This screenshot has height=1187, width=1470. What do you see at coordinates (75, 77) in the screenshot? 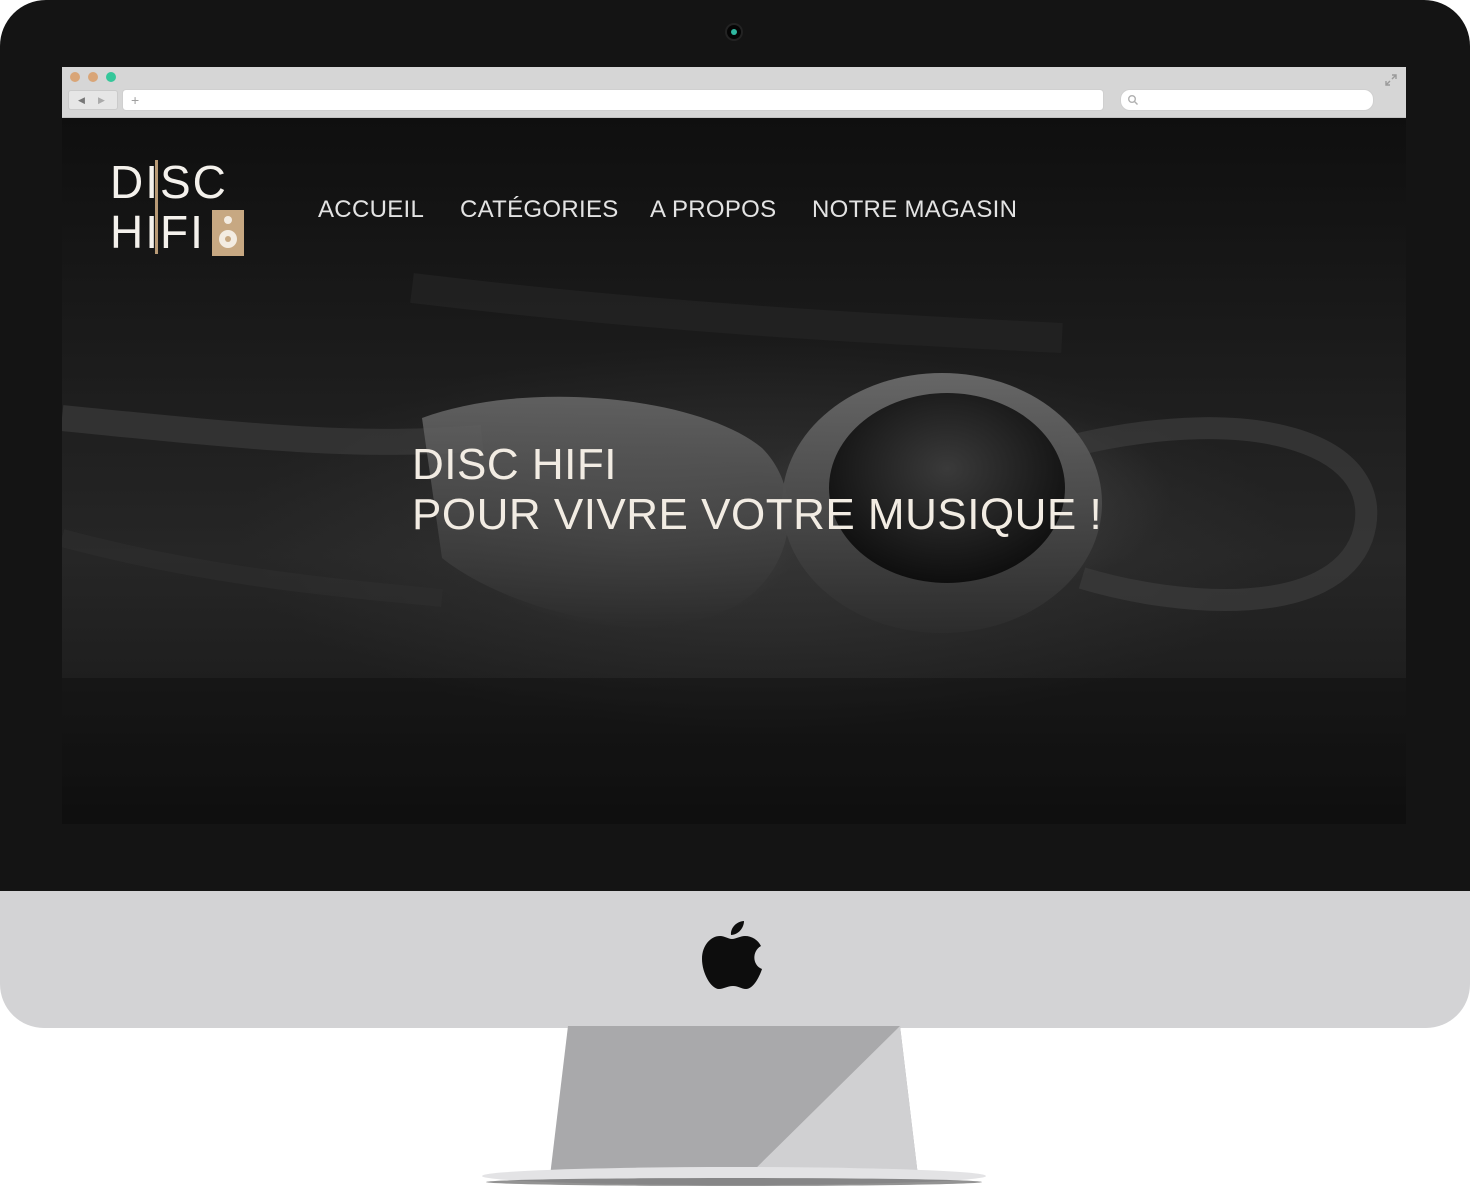
I see `close-window-button` at bounding box center [75, 77].